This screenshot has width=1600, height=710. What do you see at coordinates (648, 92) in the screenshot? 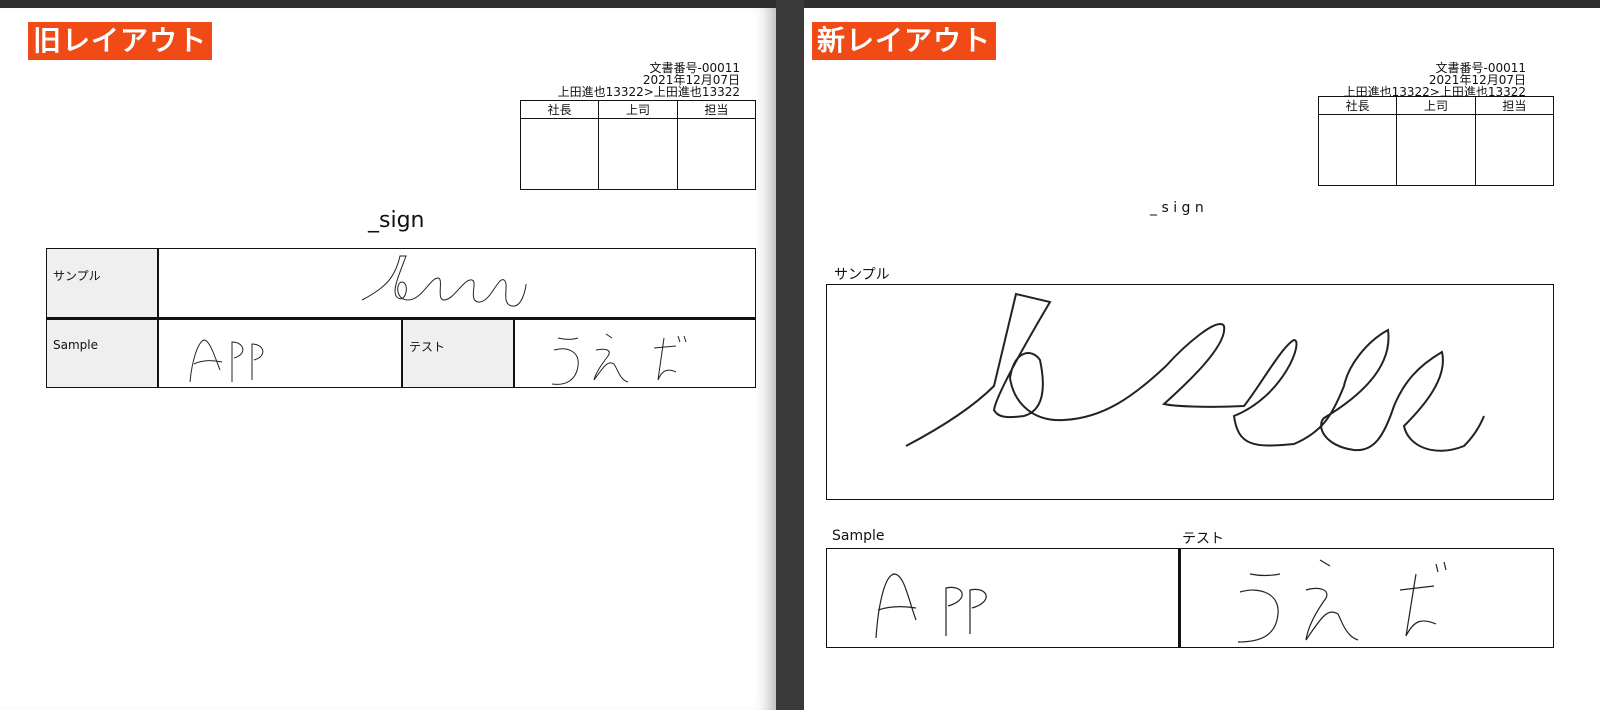
I see `doc-route: 上田進也13322>上田進也13322` at bounding box center [648, 92].